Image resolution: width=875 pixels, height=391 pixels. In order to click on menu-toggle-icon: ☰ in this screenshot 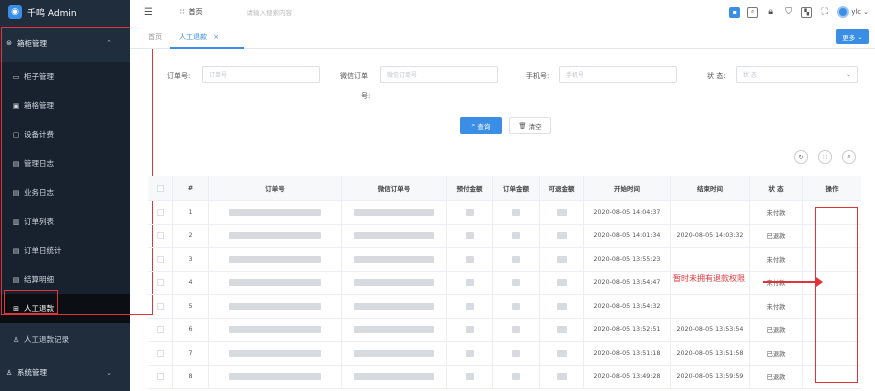, I will do `click(151, 12)`.